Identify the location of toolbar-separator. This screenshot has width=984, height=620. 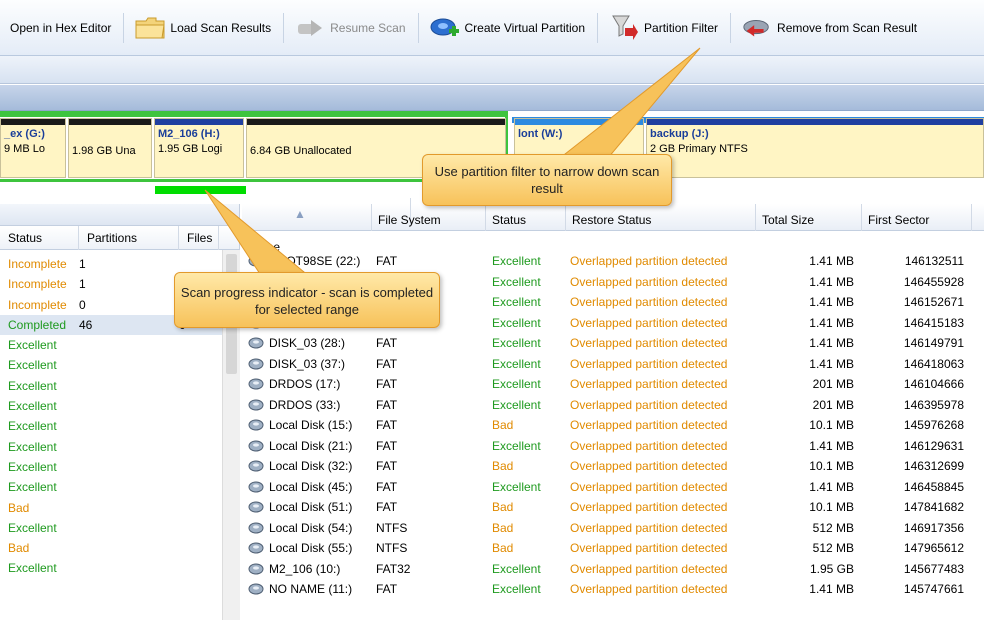
(124, 27).